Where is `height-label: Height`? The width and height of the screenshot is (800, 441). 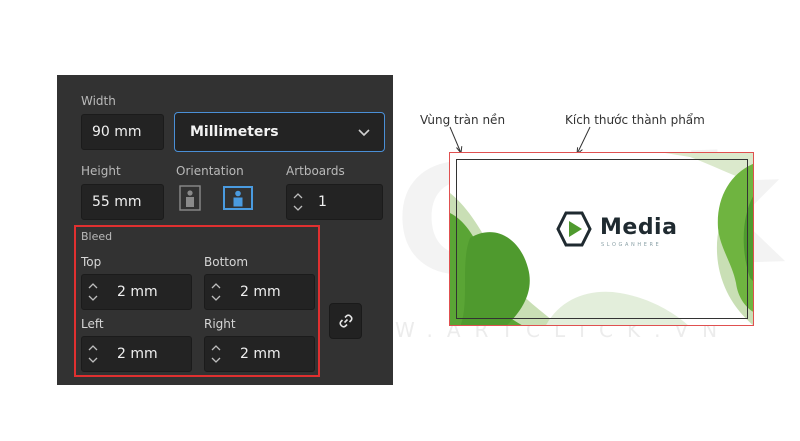
height-label: Height is located at coordinates (101, 171).